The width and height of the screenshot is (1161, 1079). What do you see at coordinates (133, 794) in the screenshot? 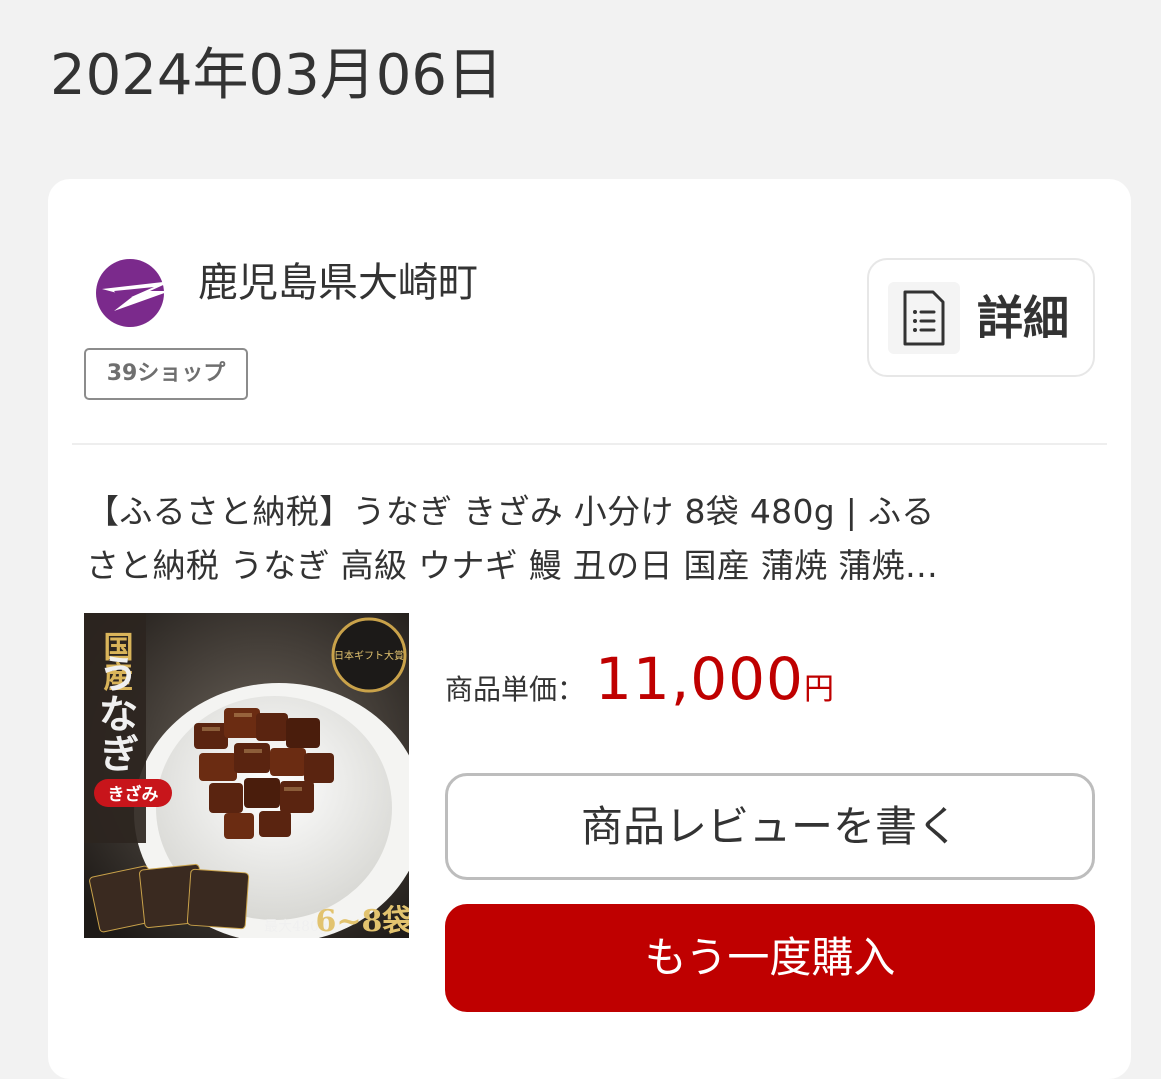
I see `image-tag-kizami: きざみ` at bounding box center [133, 794].